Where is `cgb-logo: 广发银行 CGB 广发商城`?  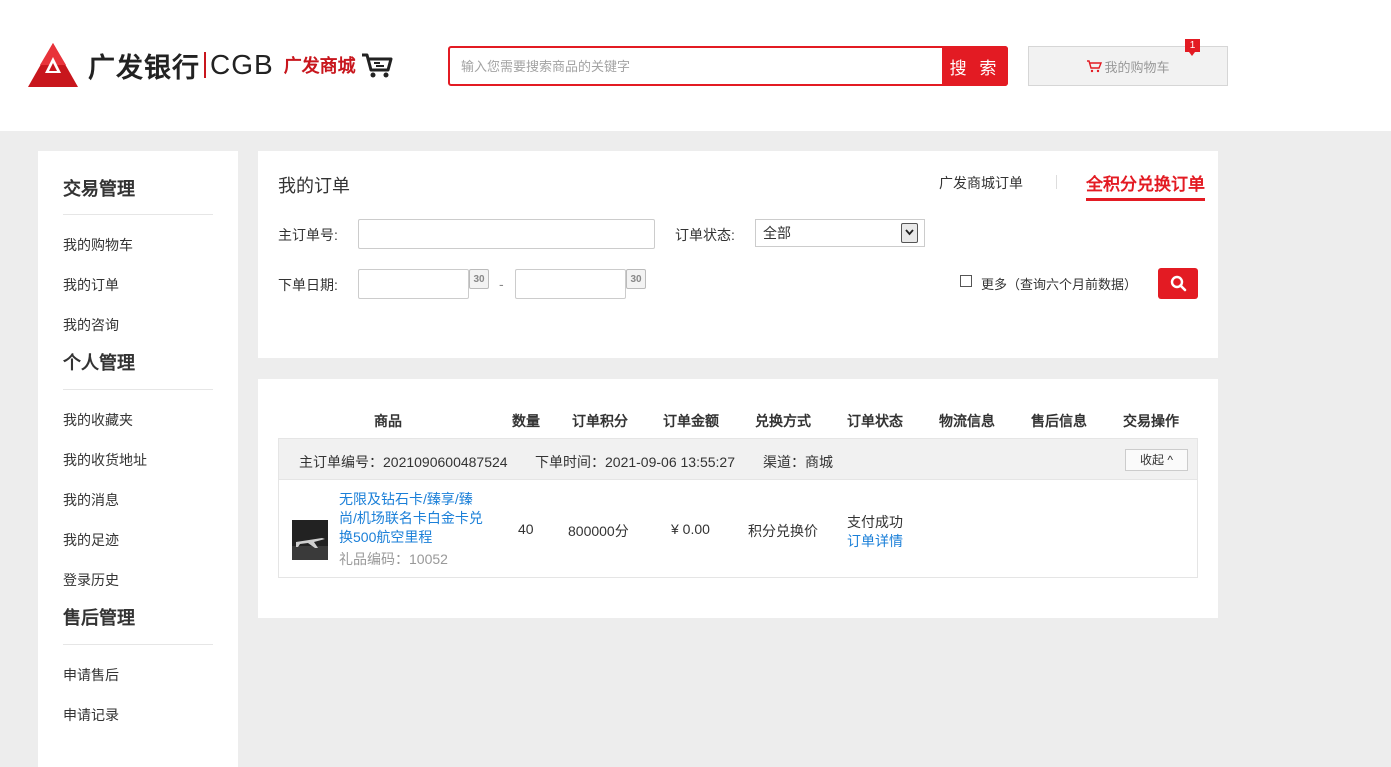
cgb-logo: 广发银行 CGB 广发商城 is located at coordinates (211, 65).